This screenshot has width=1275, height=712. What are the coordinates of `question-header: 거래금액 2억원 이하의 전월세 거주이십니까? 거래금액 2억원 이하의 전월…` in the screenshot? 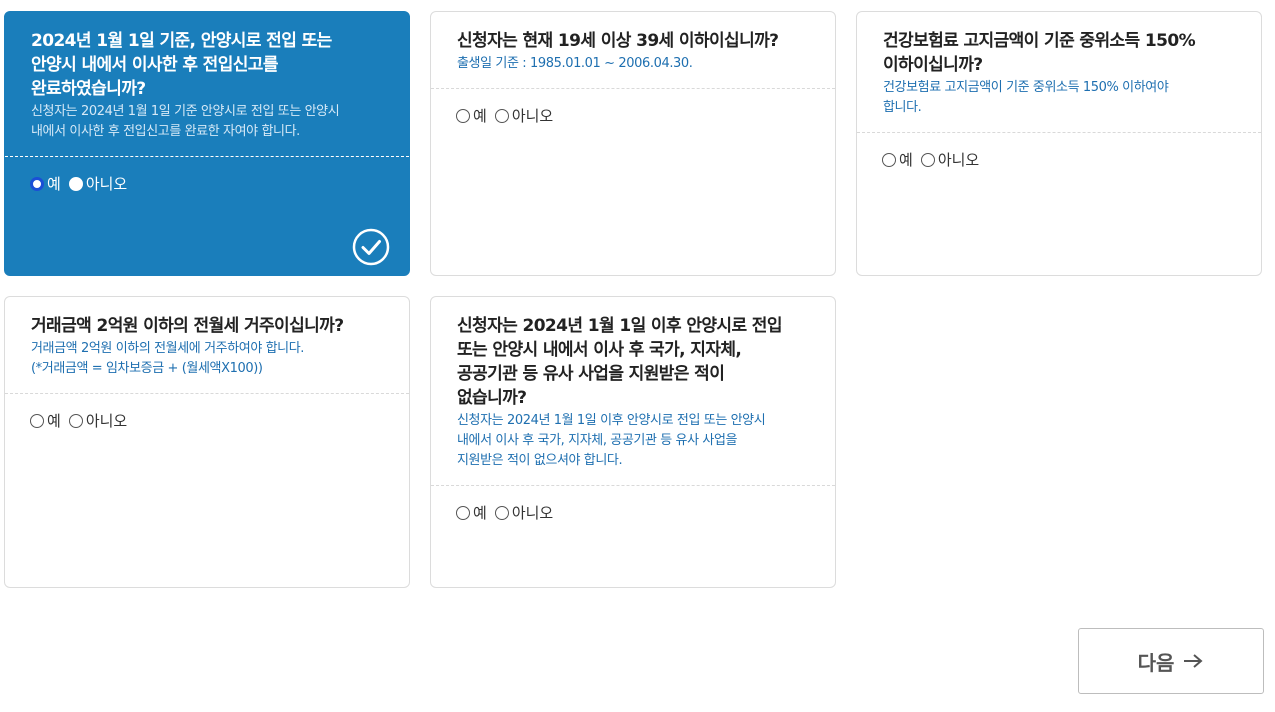 It's located at (207, 345).